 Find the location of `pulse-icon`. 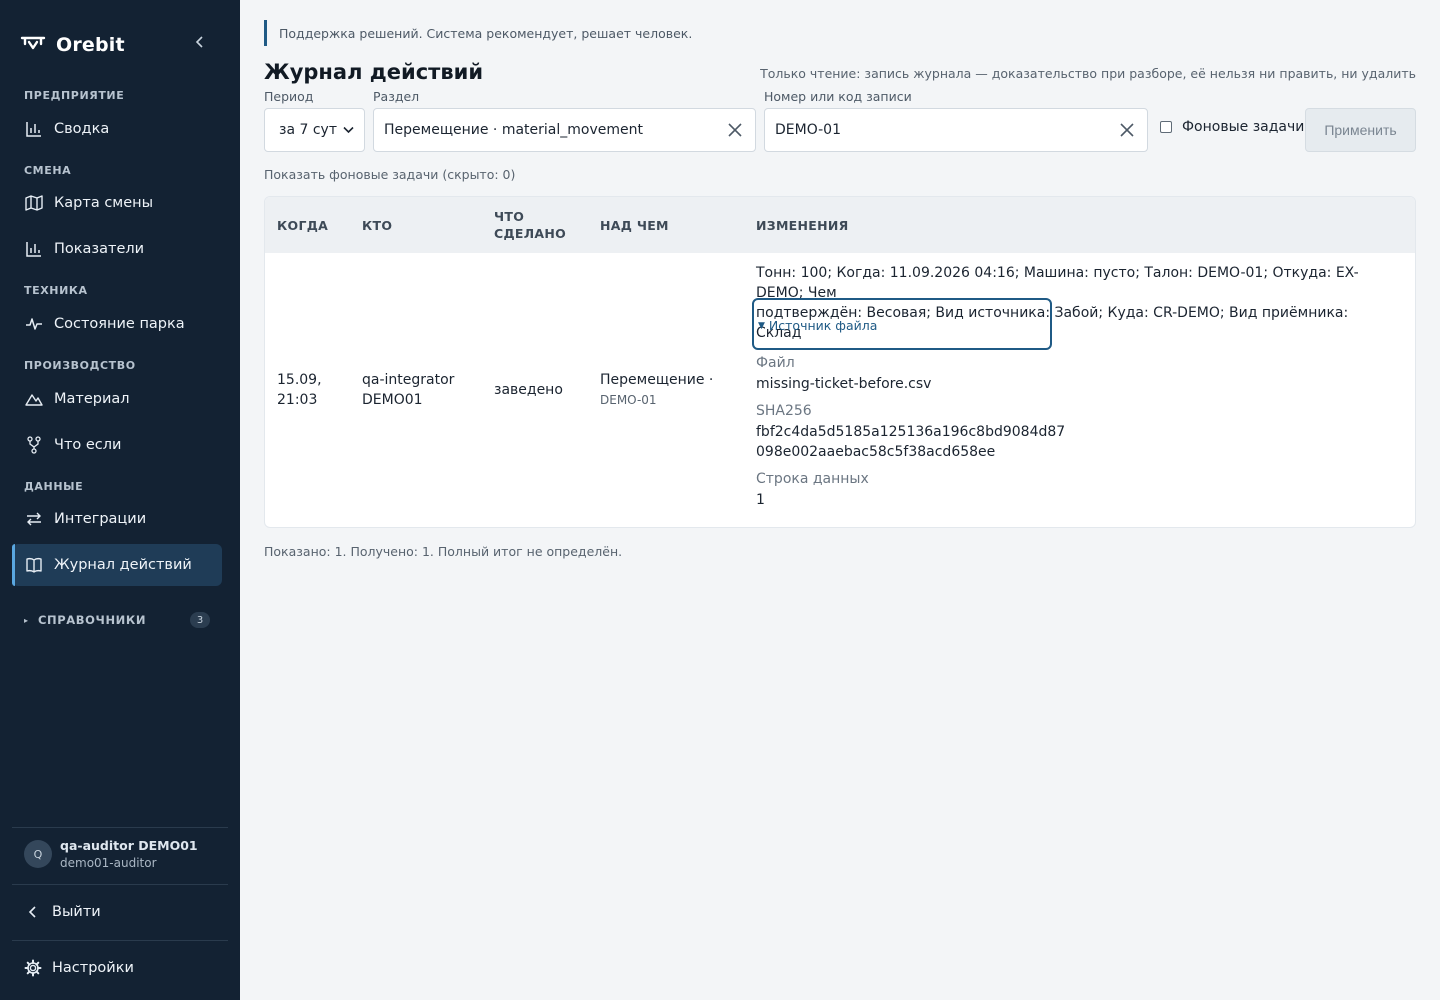

pulse-icon is located at coordinates (34, 324).